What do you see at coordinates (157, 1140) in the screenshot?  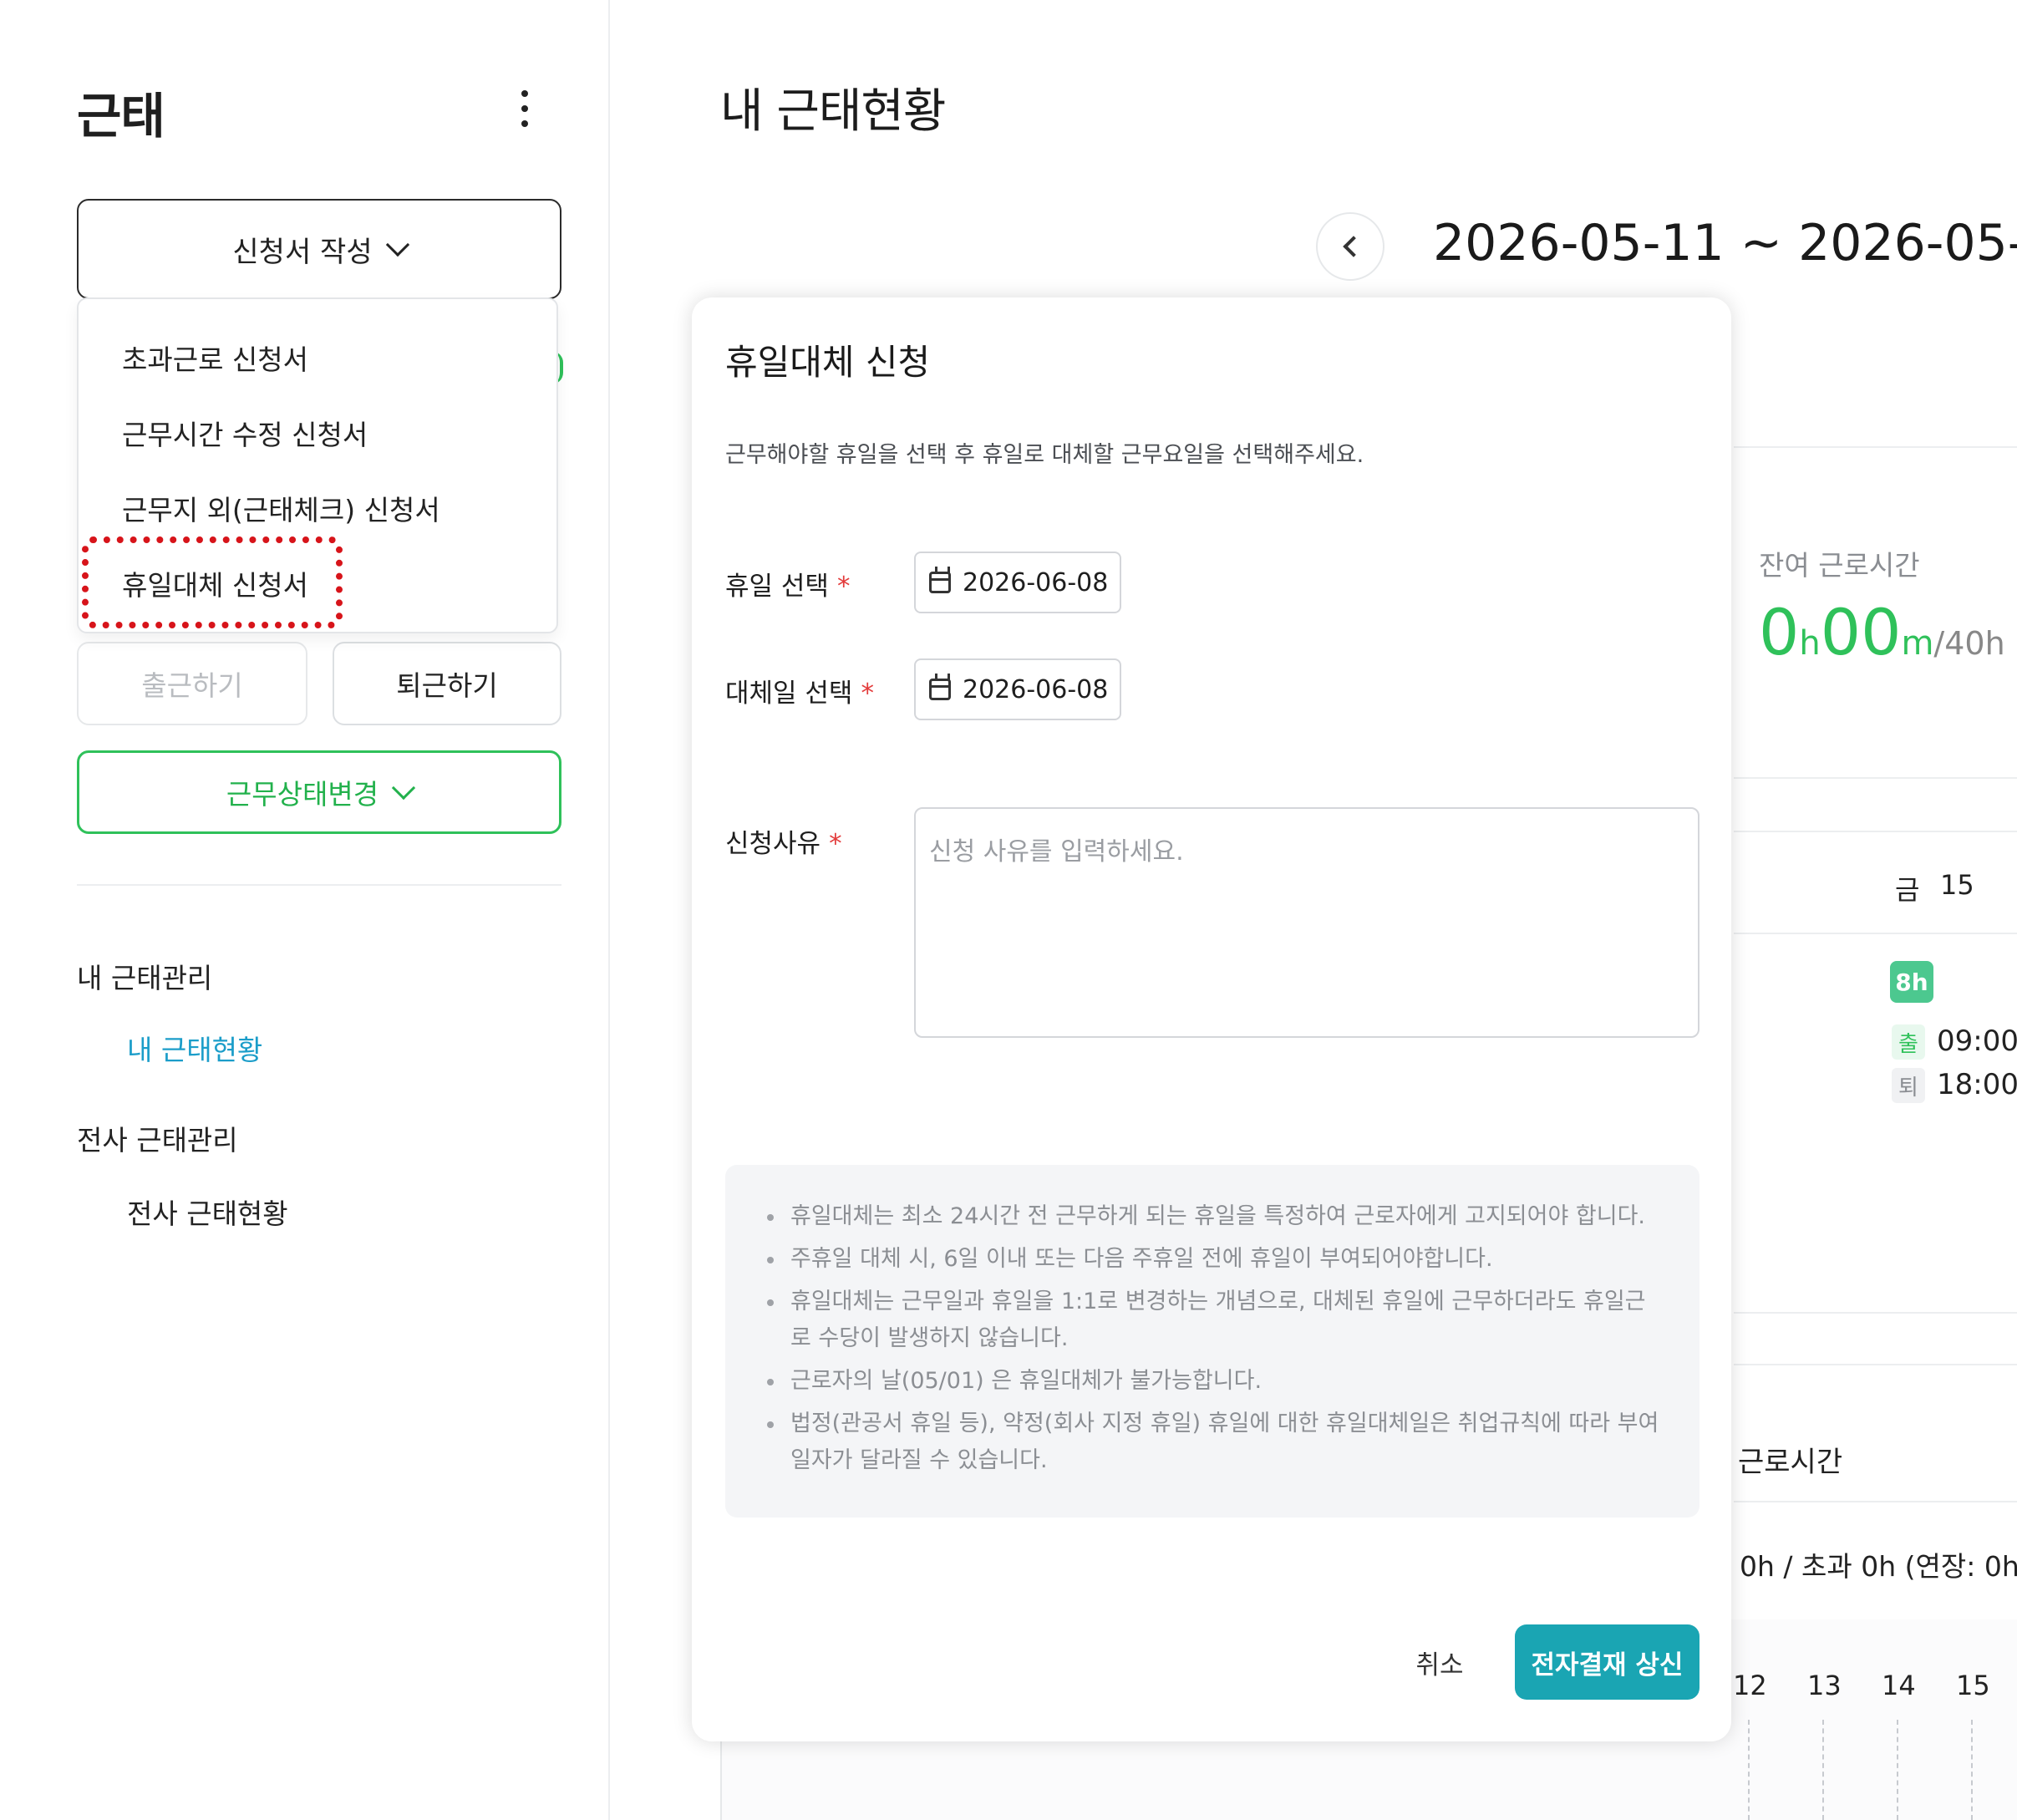 I see `nav-group-company-attendance: 전사 근태관리` at bounding box center [157, 1140].